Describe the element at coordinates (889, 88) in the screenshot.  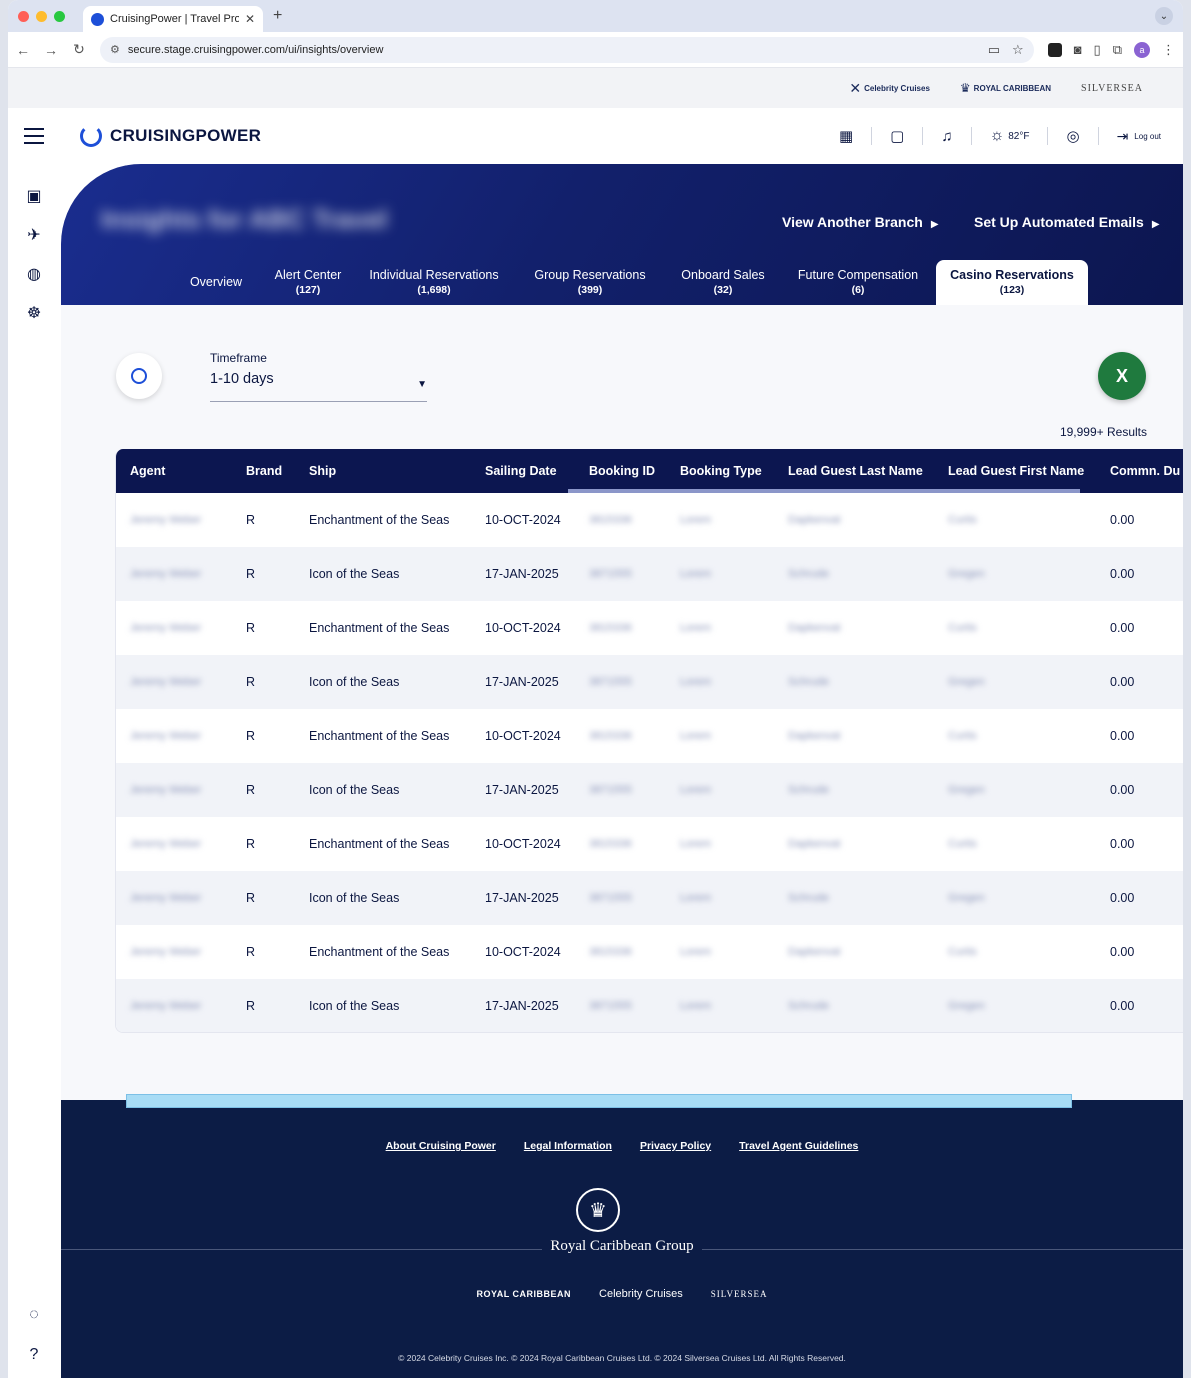
I see `celebrity-logo: ✕ Celebrity Cruises` at that location.